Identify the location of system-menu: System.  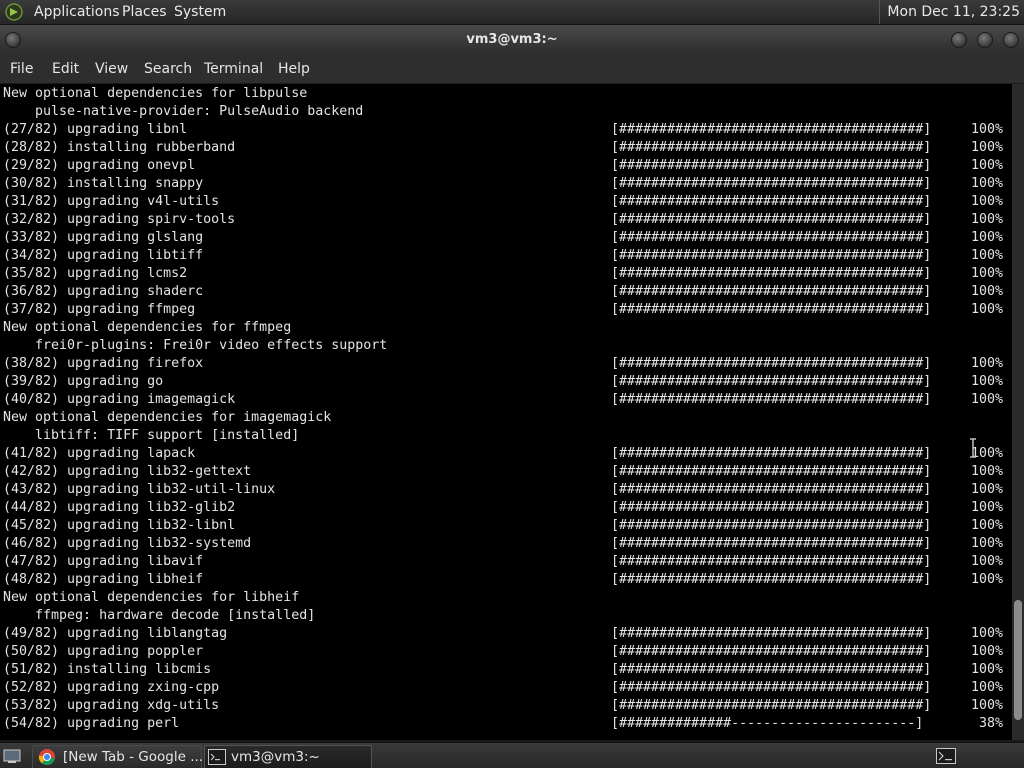
(200, 12).